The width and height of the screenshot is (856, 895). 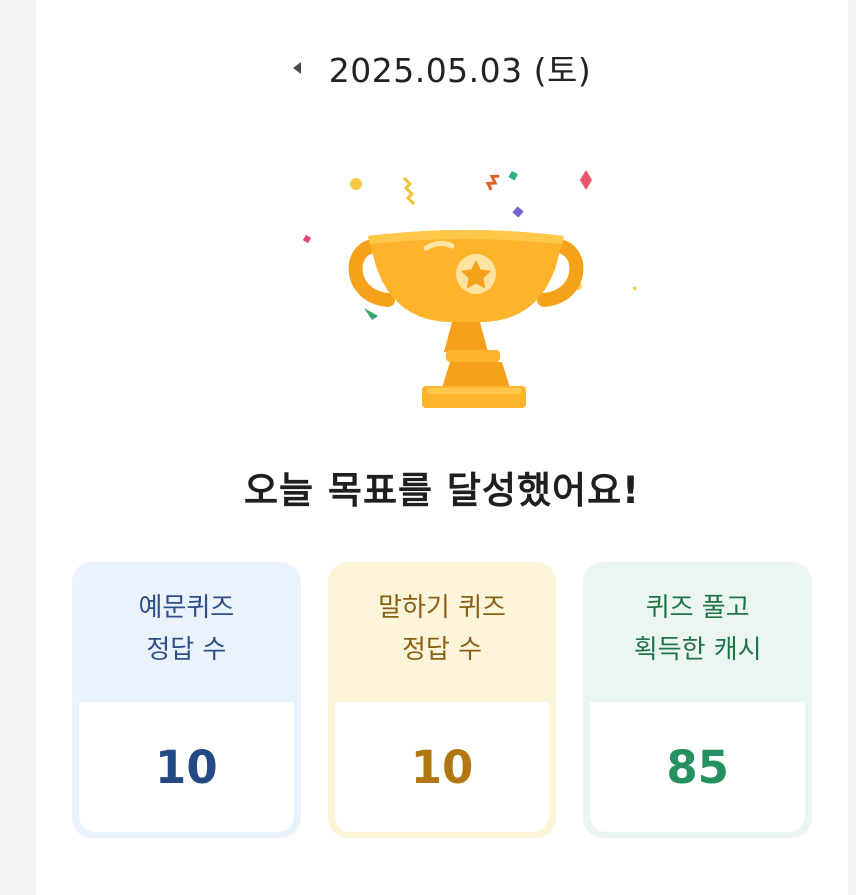 I want to click on trophy-illustration, so click(x=452, y=285).